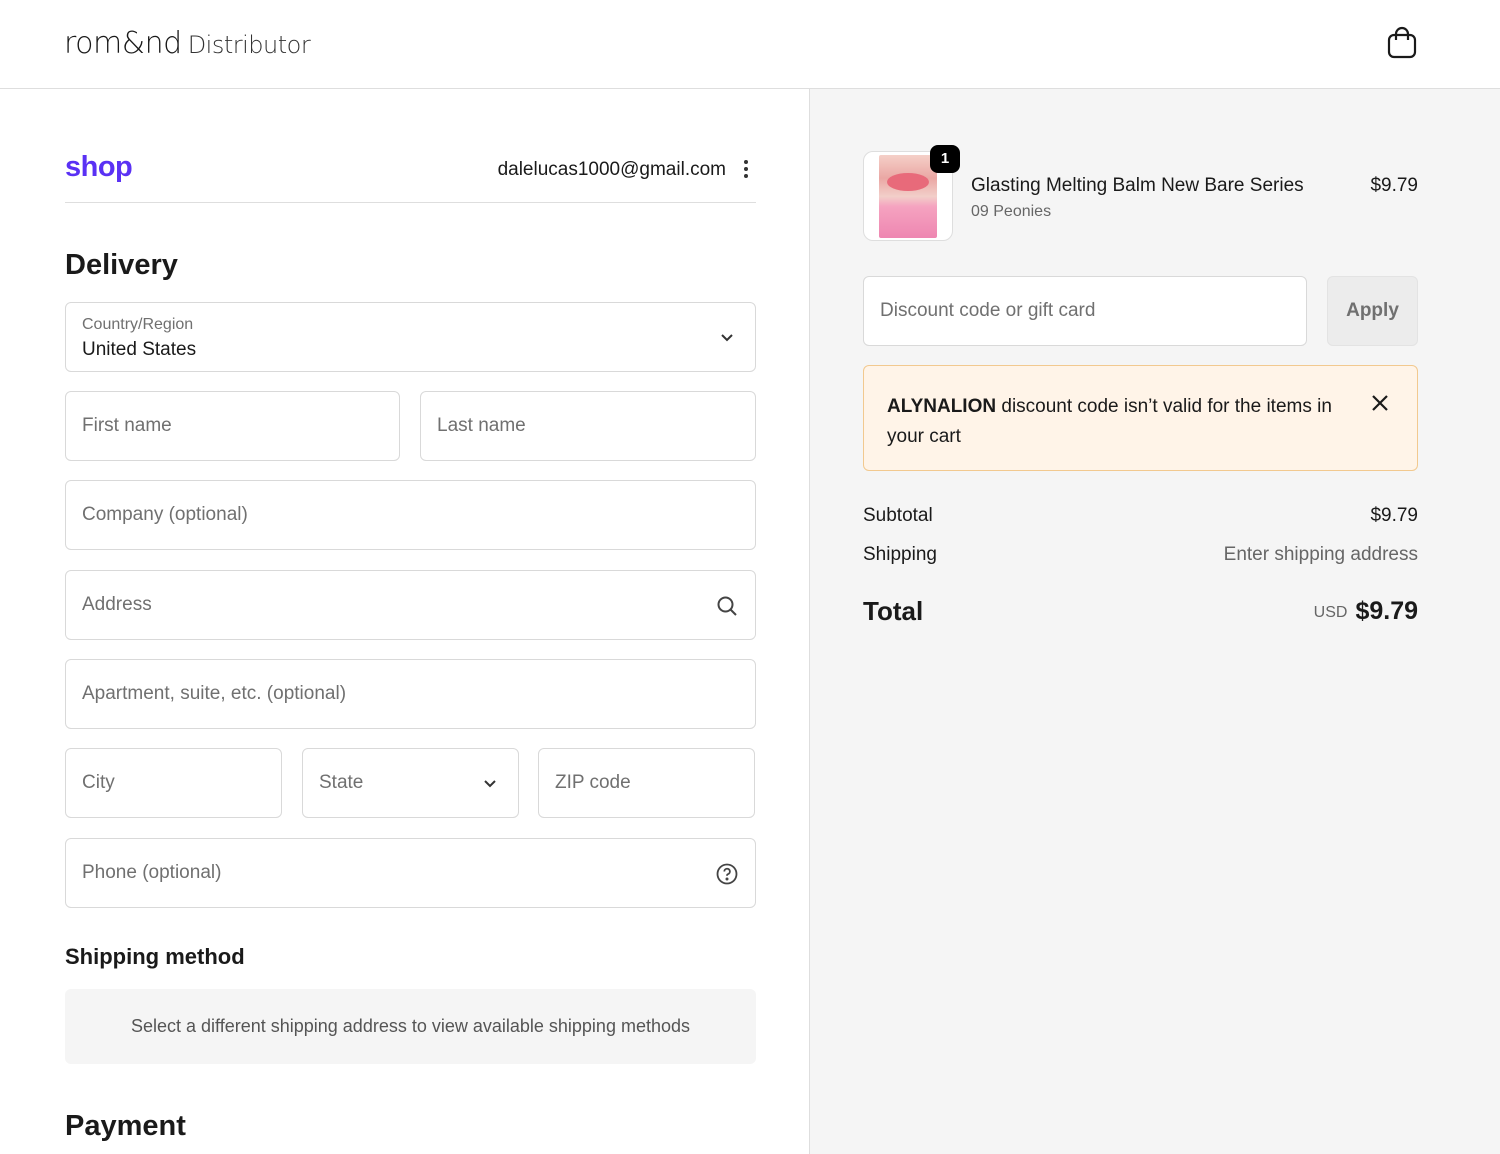 The width and height of the screenshot is (1500, 1154). I want to click on shopping-bag-icon, so click(1402, 43).